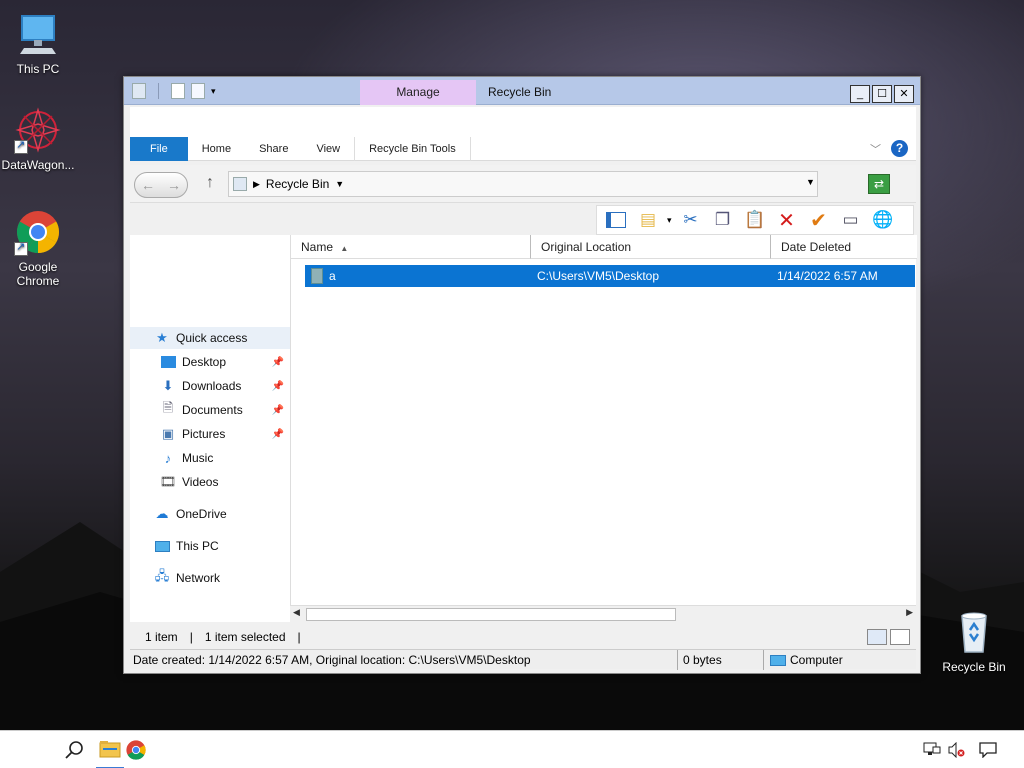 This screenshot has height=768, width=1024. Describe the element at coordinates (328, 149) in the screenshot. I see `tab-view: View` at that location.